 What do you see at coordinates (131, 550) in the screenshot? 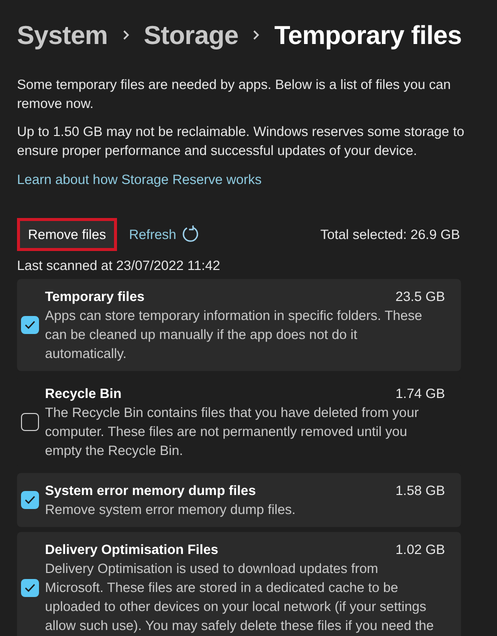
I see `file-type-name: Delivery Optimisation Files` at bounding box center [131, 550].